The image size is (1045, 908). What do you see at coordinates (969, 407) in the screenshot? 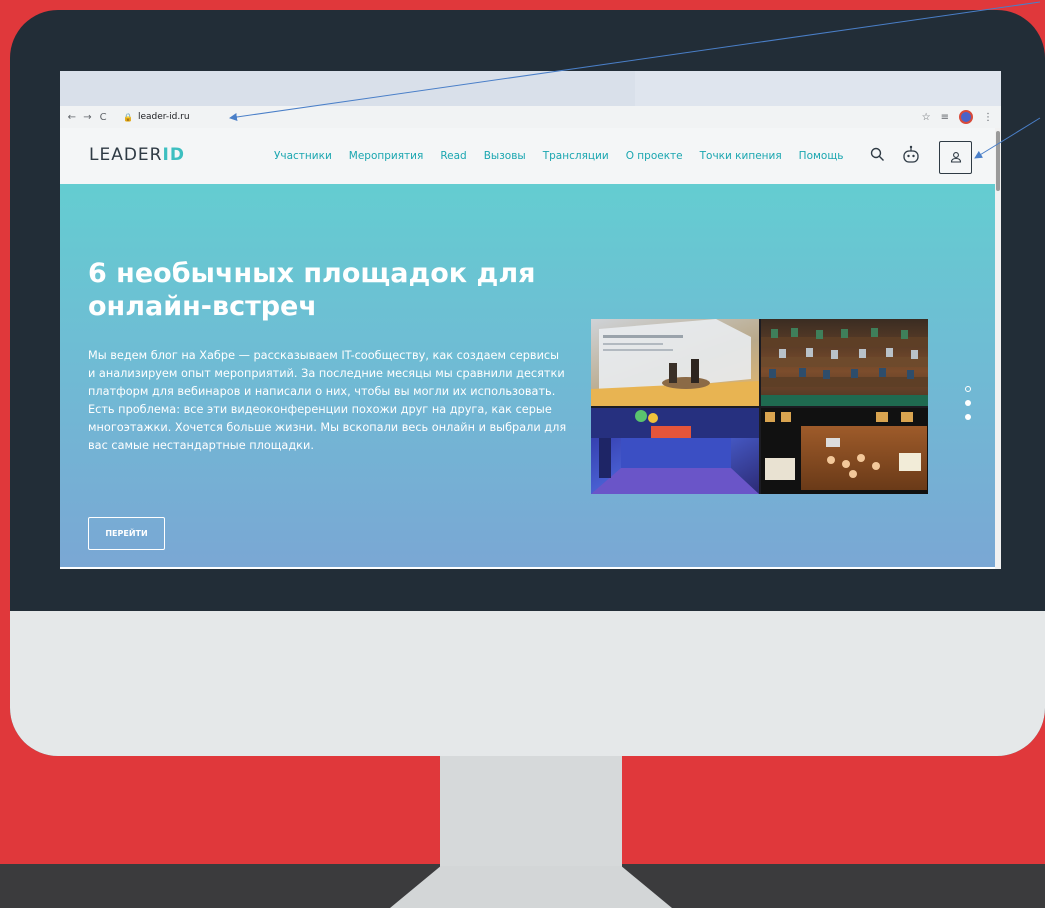
I see `slider-pagination` at bounding box center [969, 407].